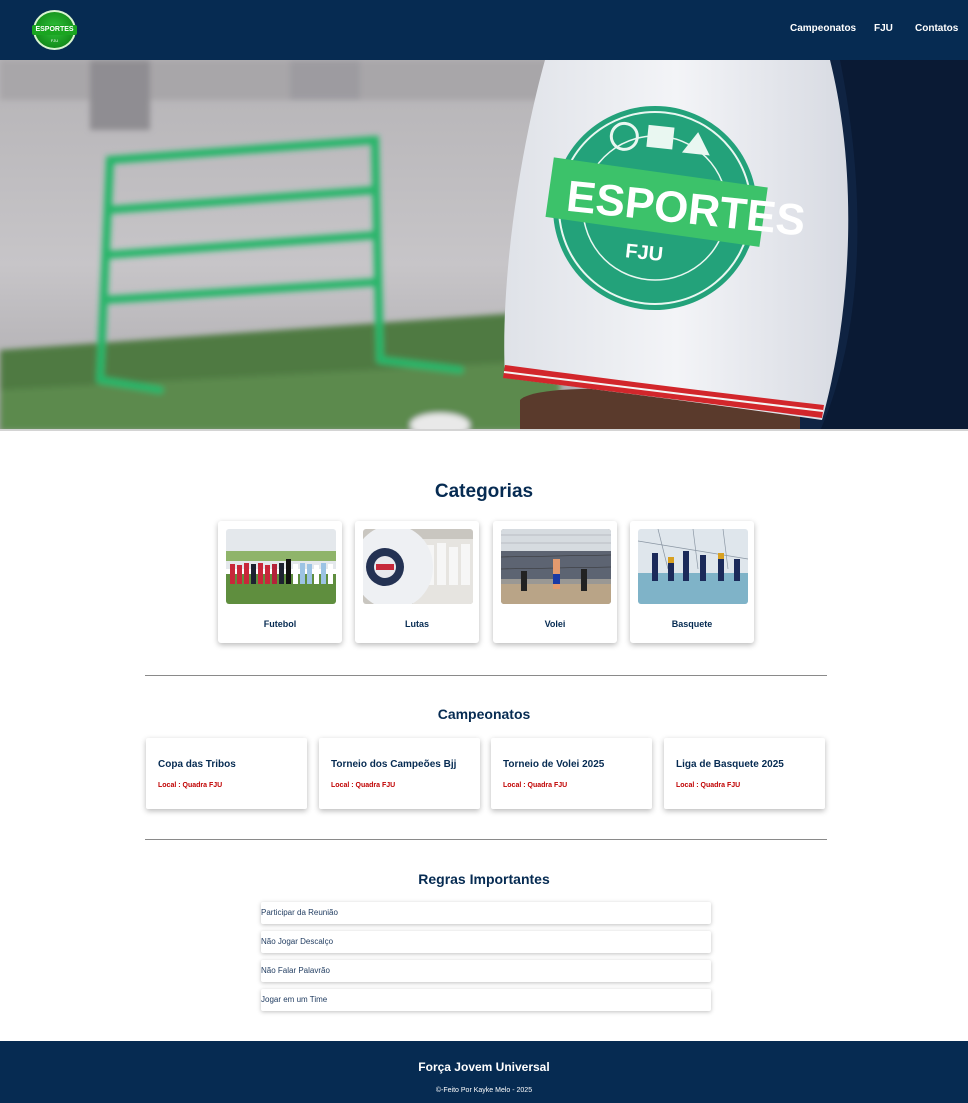  What do you see at coordinates (416, 624) in the screenshot?
I see `category-label: Lutas` at bounding box center [416, 624].